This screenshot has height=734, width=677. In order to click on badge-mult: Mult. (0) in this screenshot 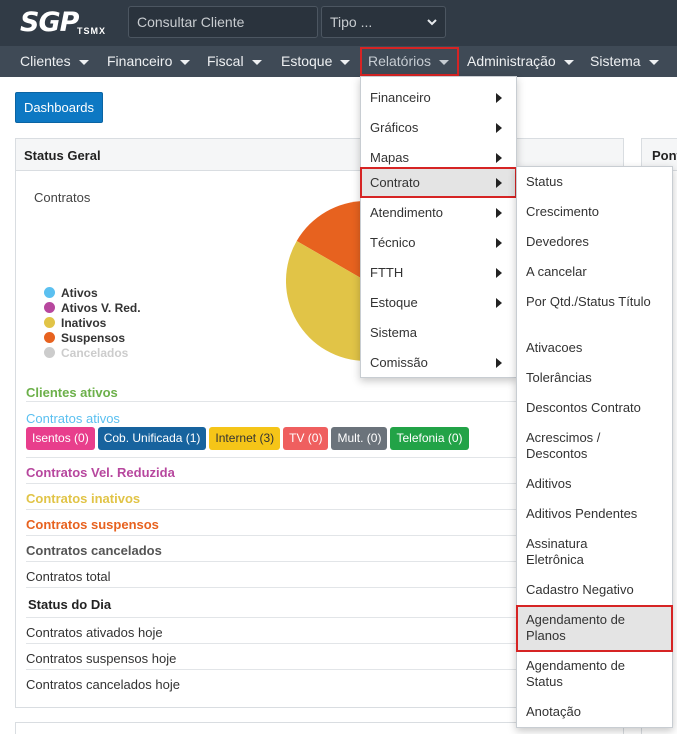, I will do `click(359, 438)`.